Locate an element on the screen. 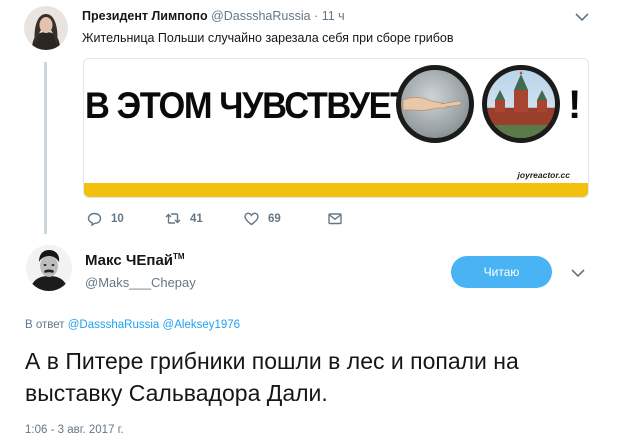 The width and height of the screenshot is (621, 448). author-name-suffix: TM is located at coordinates (179, 256).